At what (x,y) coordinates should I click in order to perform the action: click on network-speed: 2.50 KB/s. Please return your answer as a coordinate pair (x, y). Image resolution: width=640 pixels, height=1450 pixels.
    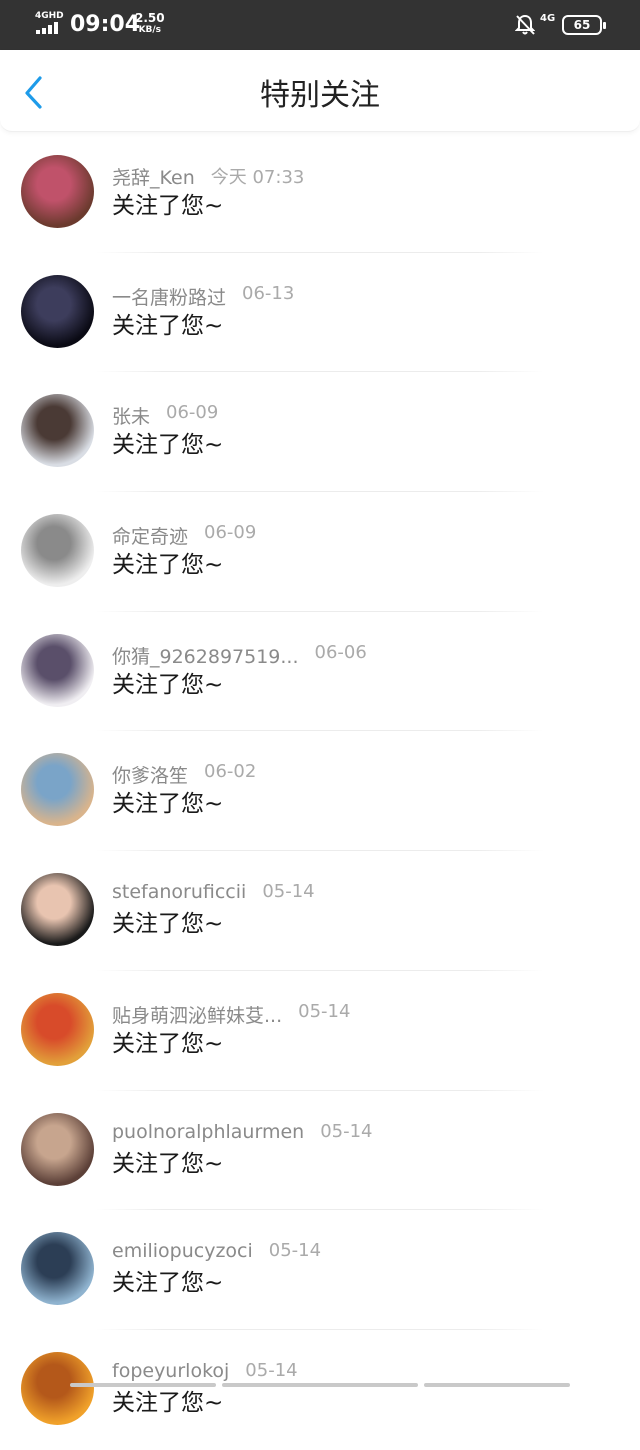
    Looking at the image, I should click on (150, 24).